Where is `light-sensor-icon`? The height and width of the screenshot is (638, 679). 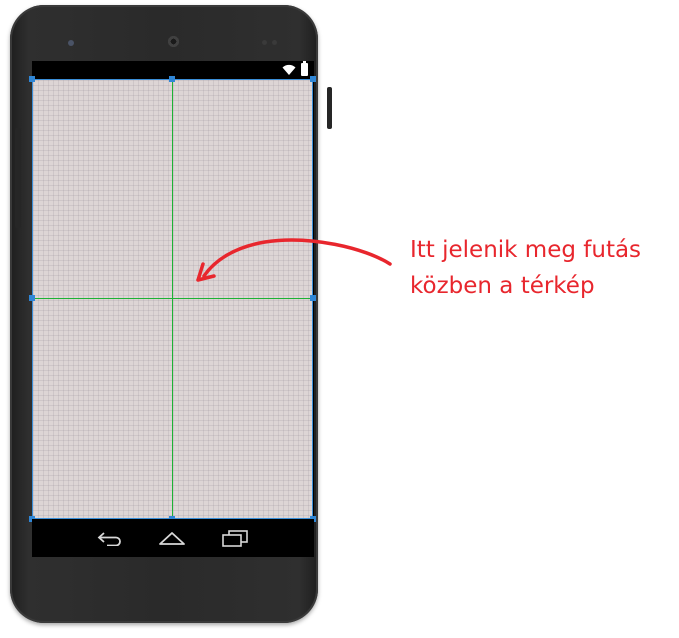 light-sensor-icon is located at coordinates (274, 42).